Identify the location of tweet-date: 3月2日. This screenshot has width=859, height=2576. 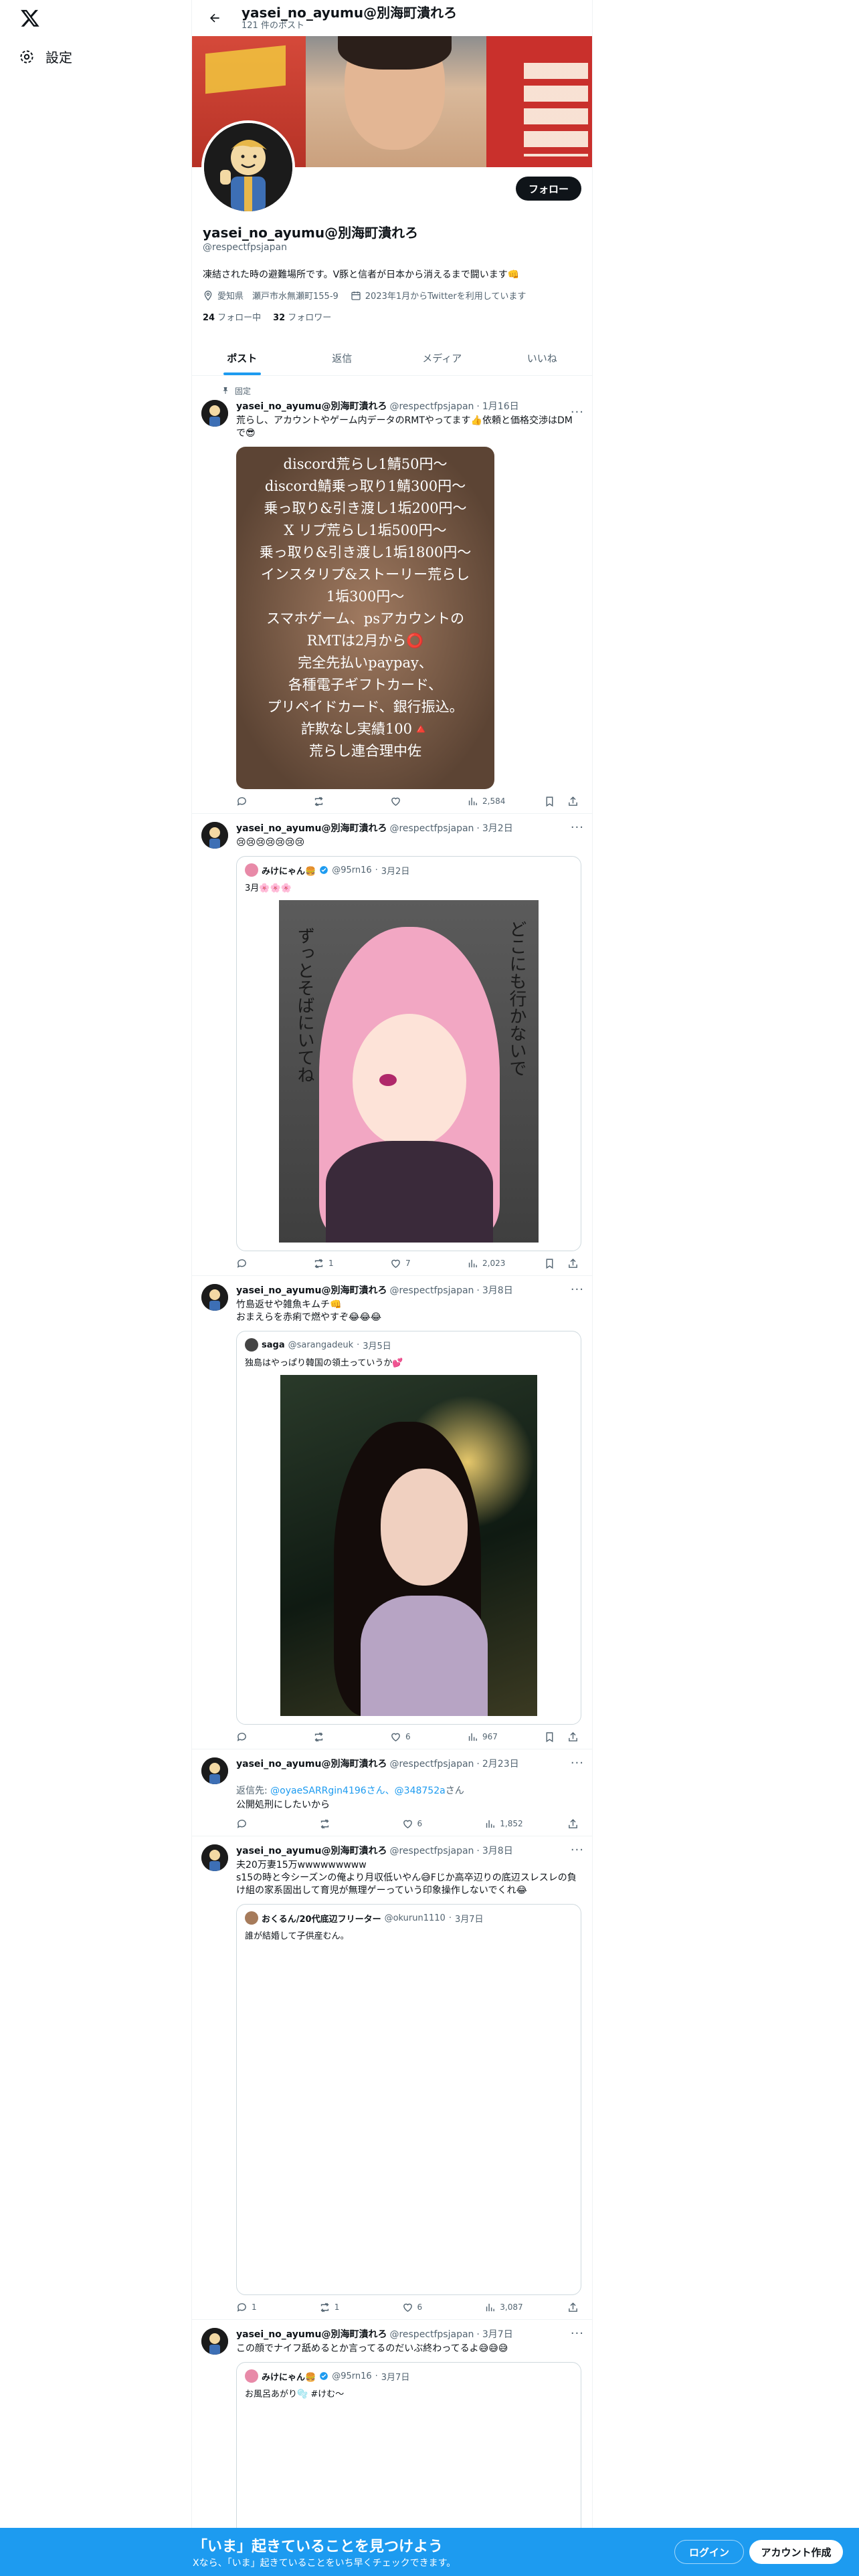
(498, 828).